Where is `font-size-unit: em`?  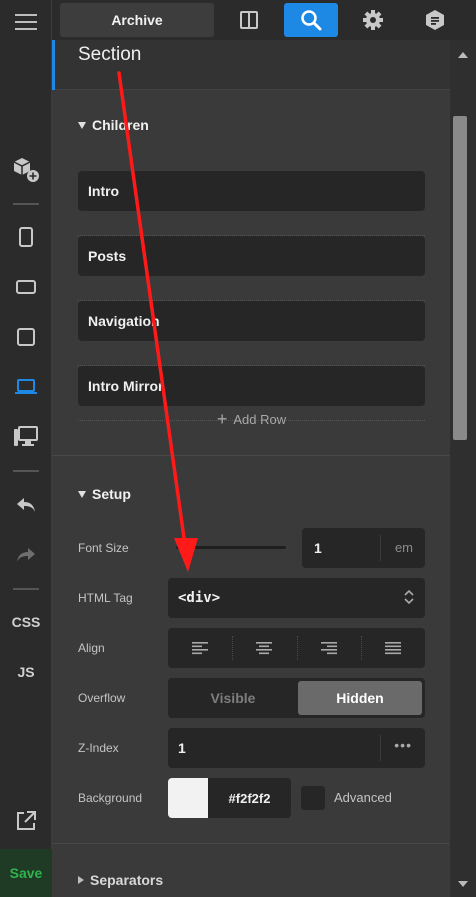 font-size-unit: em is located at coordinates (404, 547).